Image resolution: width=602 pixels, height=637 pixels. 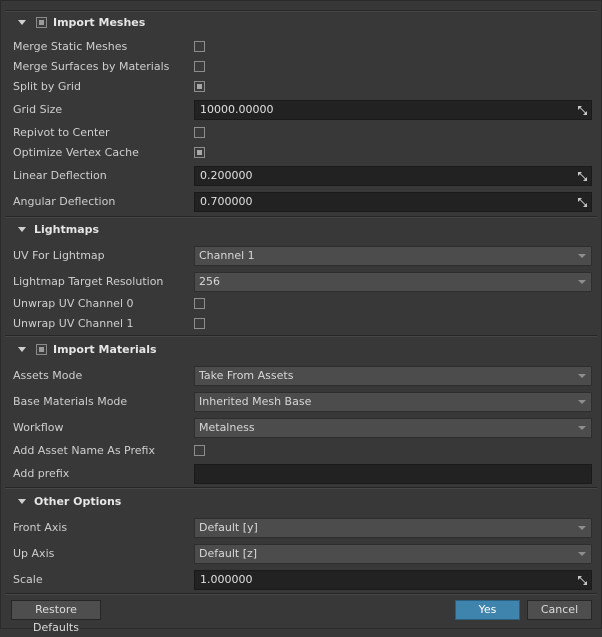 What do you see at coordinates (393, 202) in the screenshot?
I see `angular-deflection-input: 0.700000` at bounding box center [393, 202].